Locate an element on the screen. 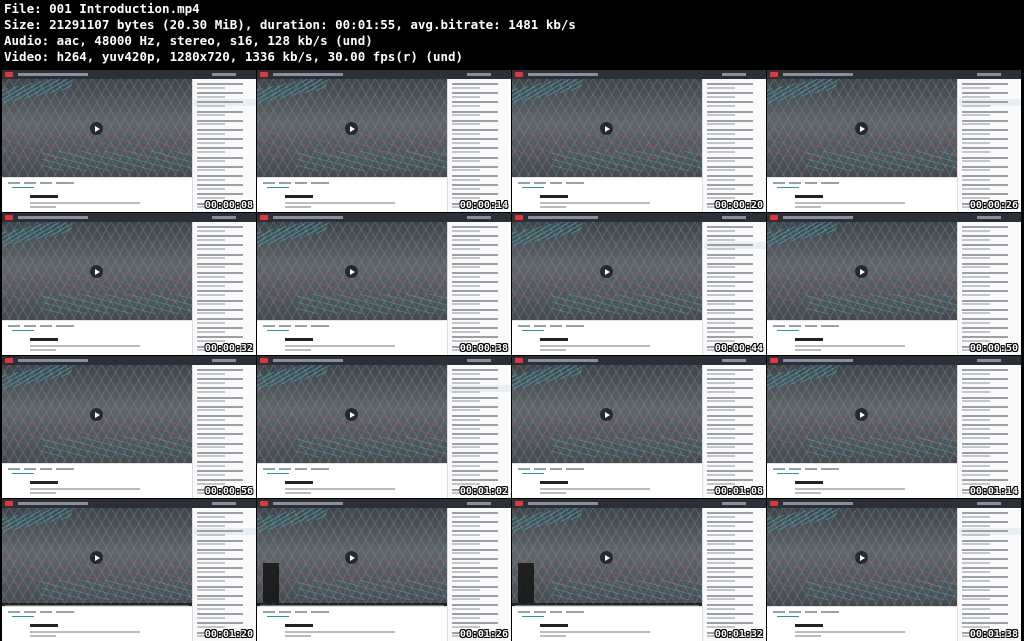 Image resolution: width=1024 pixels, height=641 pixels. video-thumbnail: 00:00:38 is located at coordinates (384, 284).